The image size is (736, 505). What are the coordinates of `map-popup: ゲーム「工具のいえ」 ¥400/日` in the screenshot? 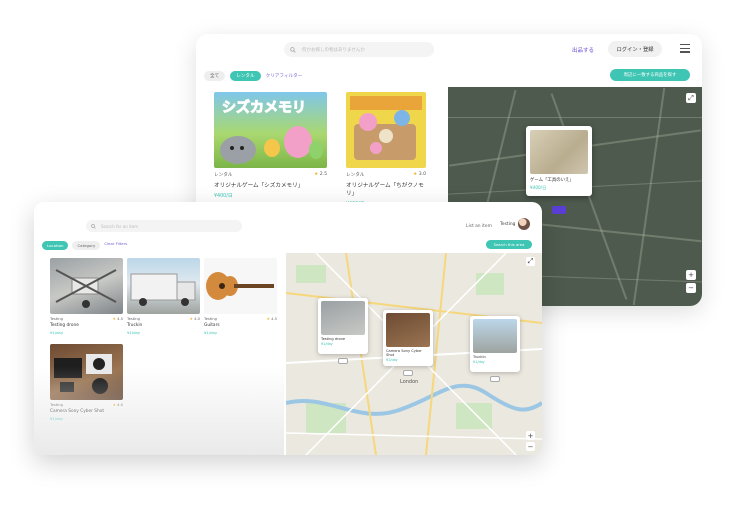 It's located at (559, 161).